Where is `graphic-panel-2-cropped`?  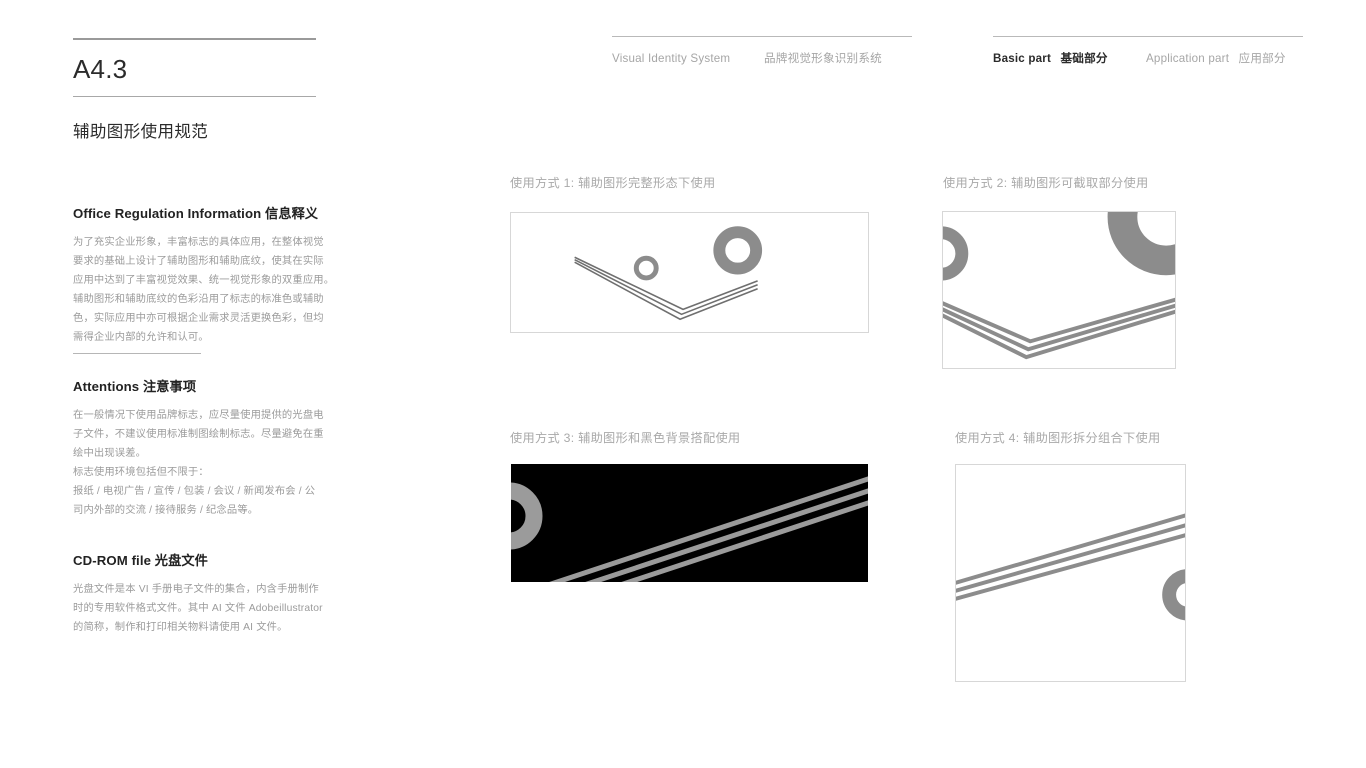
graphic-panel-2-cropped is located at coordinates (1059, 290).